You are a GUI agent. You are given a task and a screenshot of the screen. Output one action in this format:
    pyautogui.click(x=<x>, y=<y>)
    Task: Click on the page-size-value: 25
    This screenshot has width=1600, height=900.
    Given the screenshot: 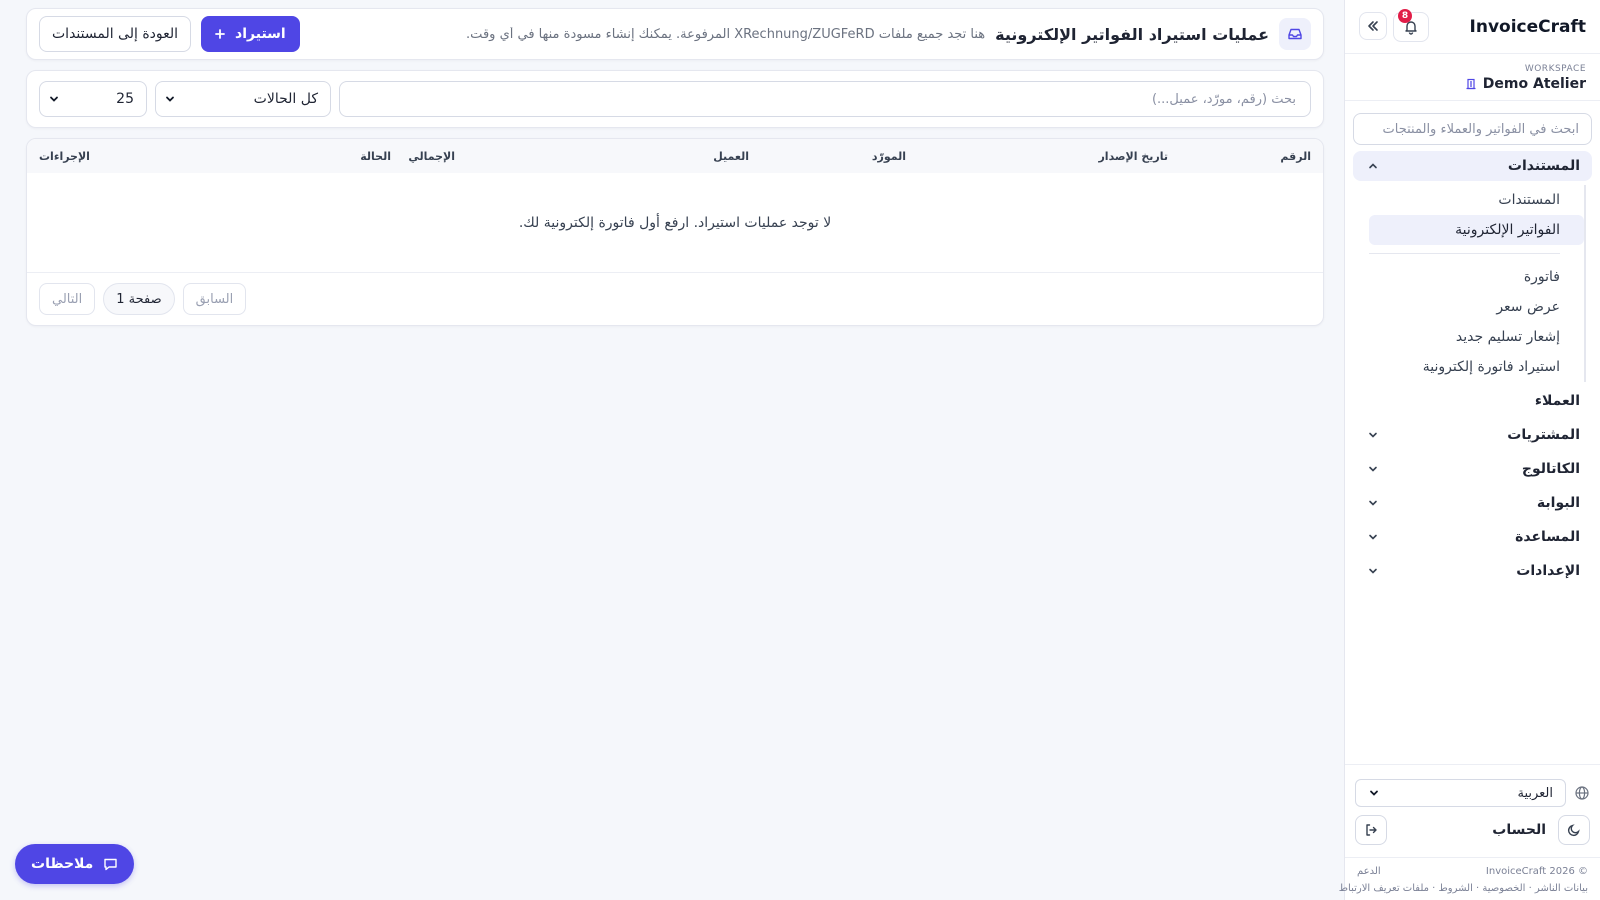 What is the action you would take?
    pyautogui.click(x=125, y=99)
    